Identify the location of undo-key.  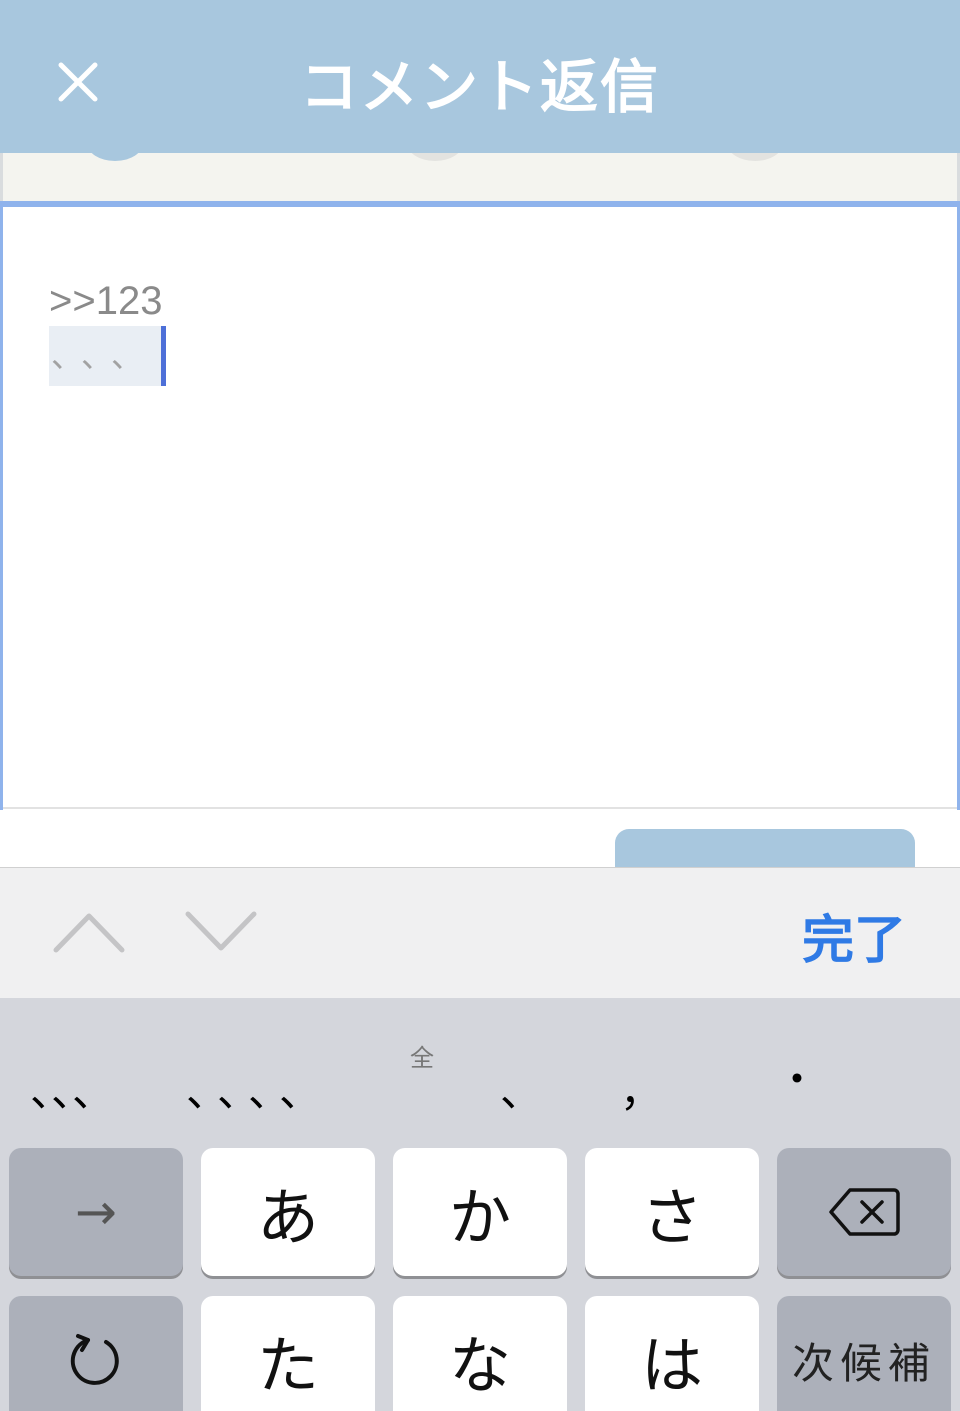
(96, 1353).